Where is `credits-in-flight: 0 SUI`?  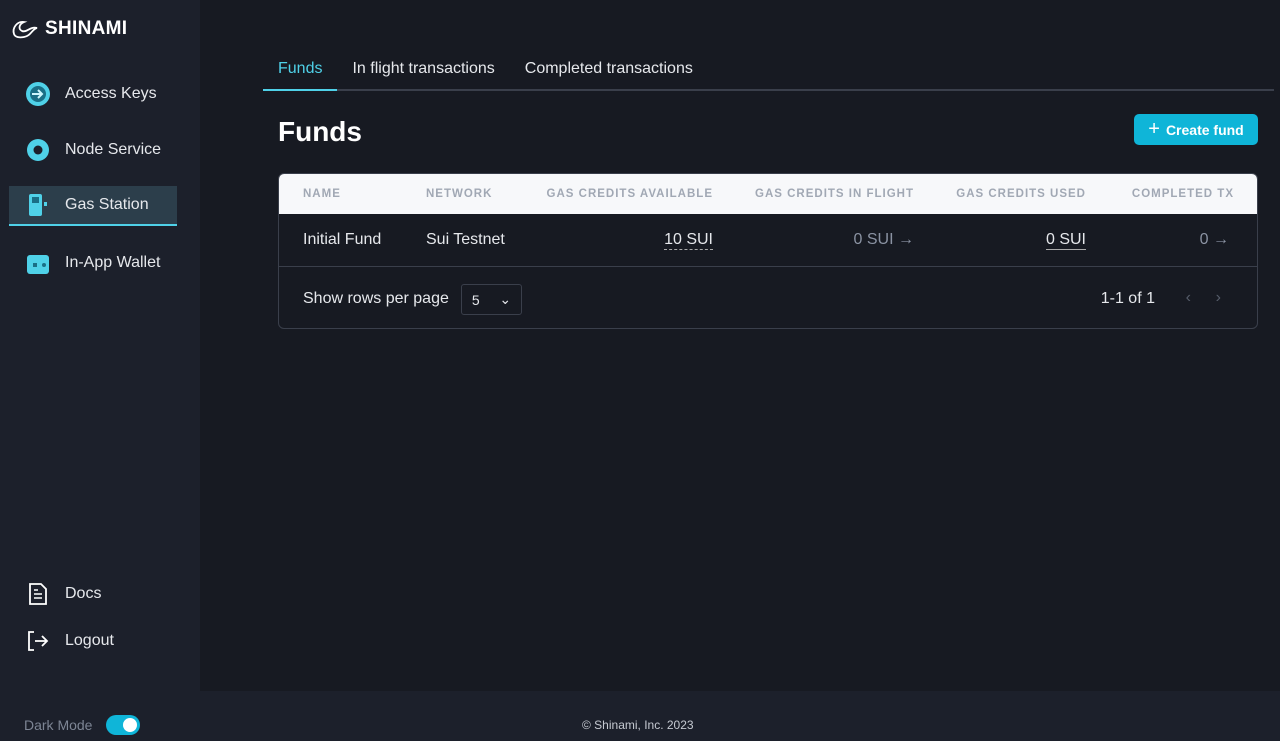
credits-in-flight: 0 SUI is located at coordinates (873, 239).